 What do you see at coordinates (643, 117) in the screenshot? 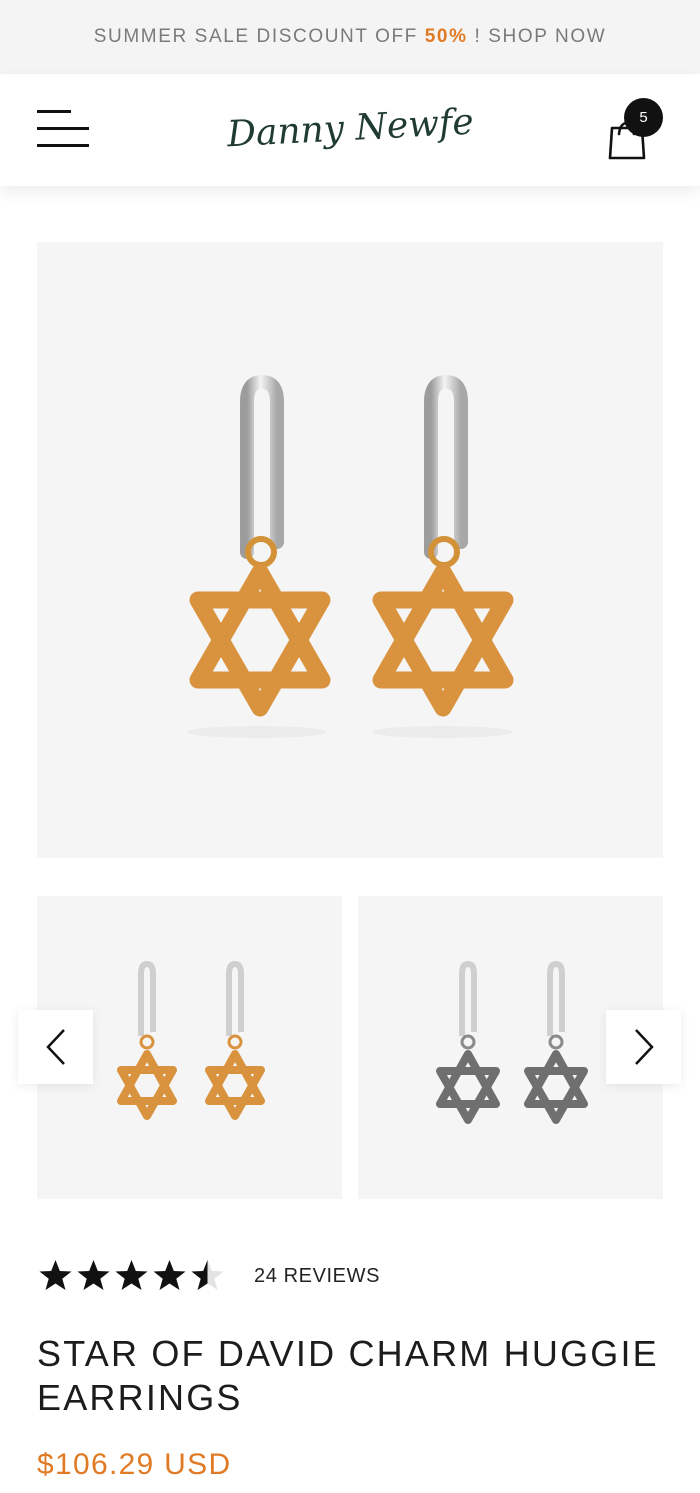
I see `cart-count-badge: 5` at bounding box center [643, 117].